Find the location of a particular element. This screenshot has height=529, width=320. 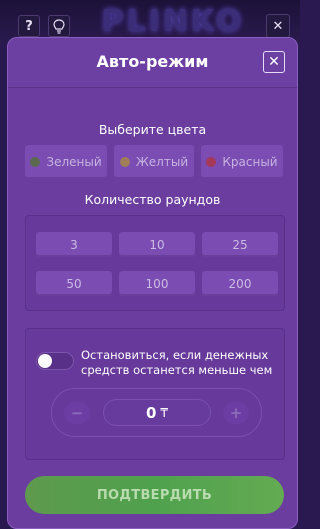

game-logo: PLINKO is located at coordinates (173, 21).